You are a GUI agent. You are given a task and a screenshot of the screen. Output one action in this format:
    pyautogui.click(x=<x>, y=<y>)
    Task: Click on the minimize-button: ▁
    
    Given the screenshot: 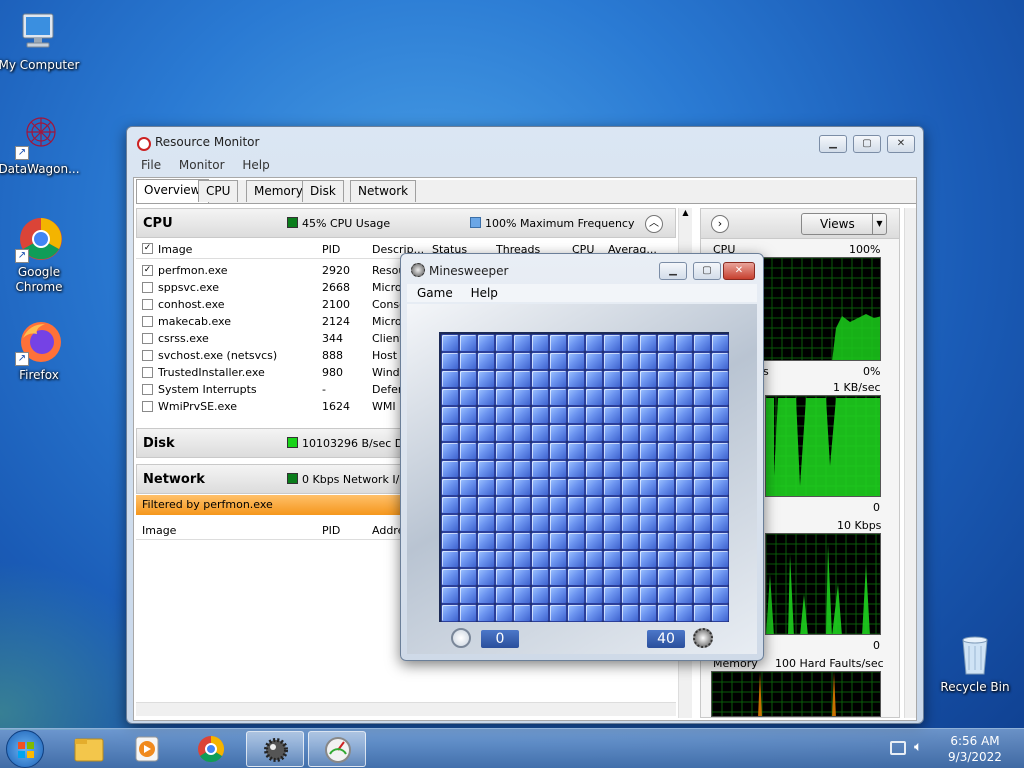 What is the action you would take?
    pyautogui.click(x=673, y=271)
    